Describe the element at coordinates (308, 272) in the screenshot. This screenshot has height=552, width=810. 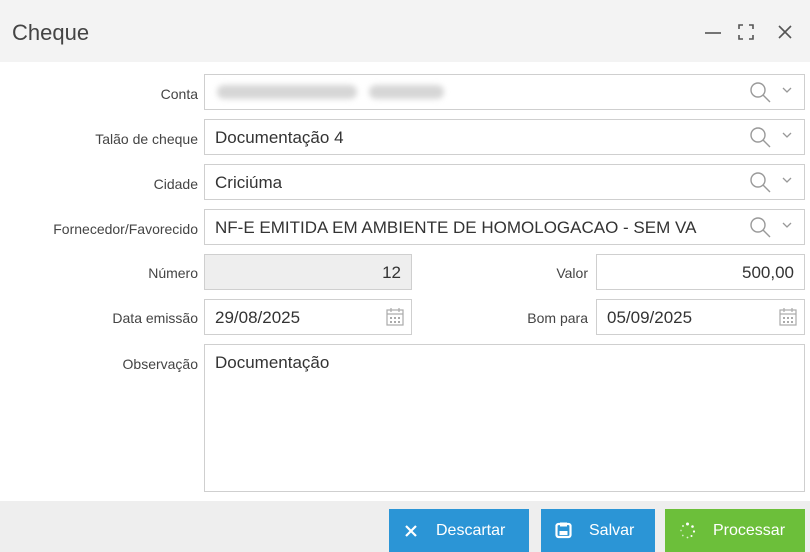
I see `numero-field: 12` at that location.